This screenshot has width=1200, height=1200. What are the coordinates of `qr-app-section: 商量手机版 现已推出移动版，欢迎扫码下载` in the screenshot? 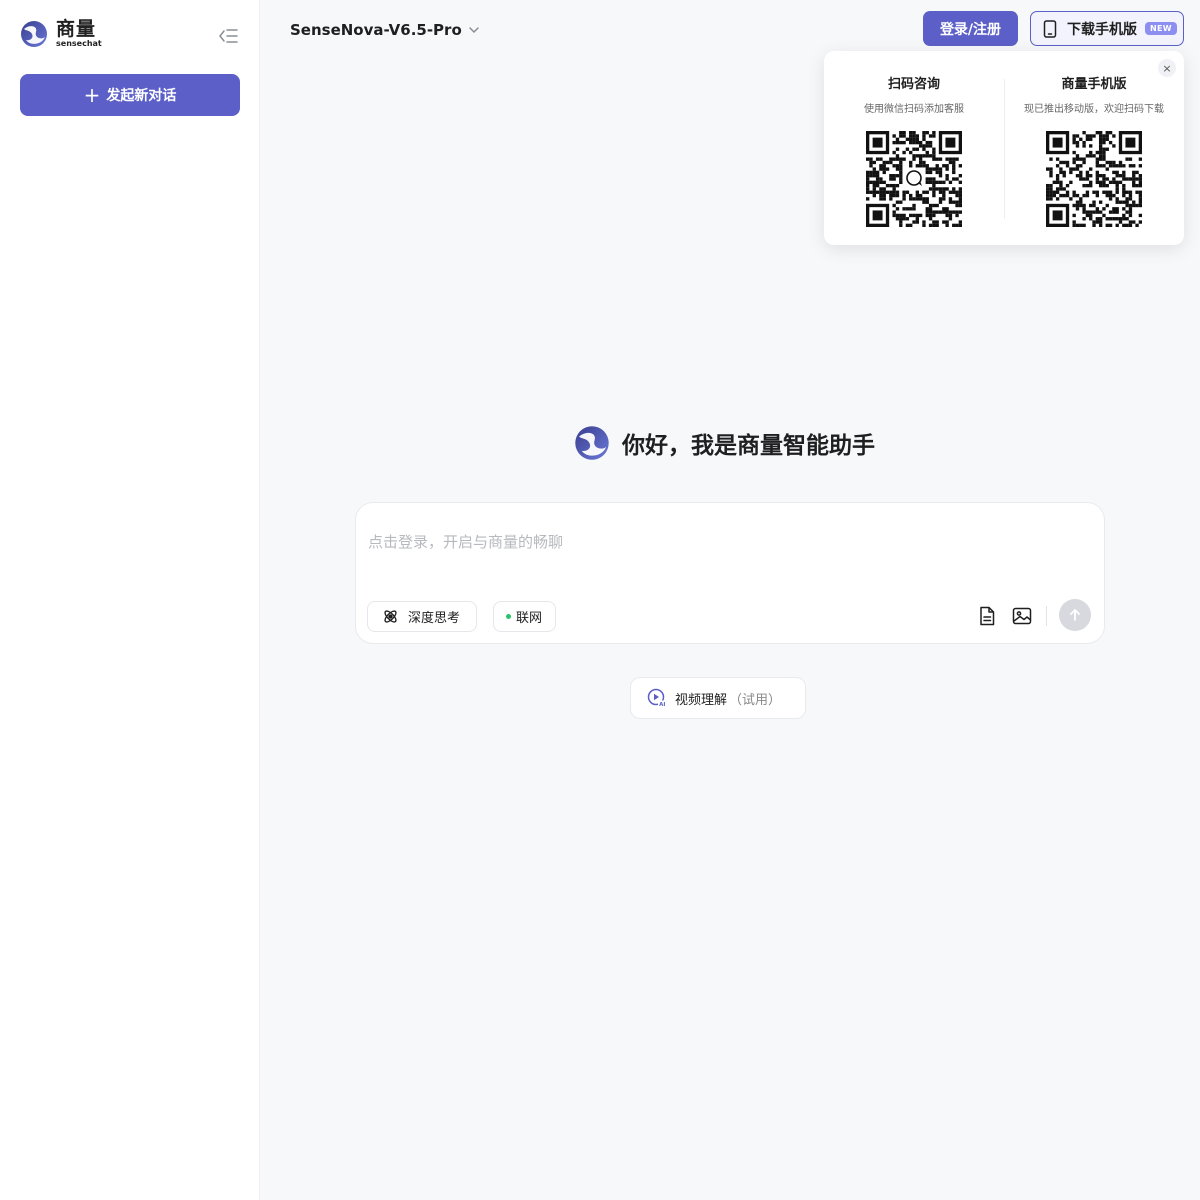 It's located at (1094, 150).